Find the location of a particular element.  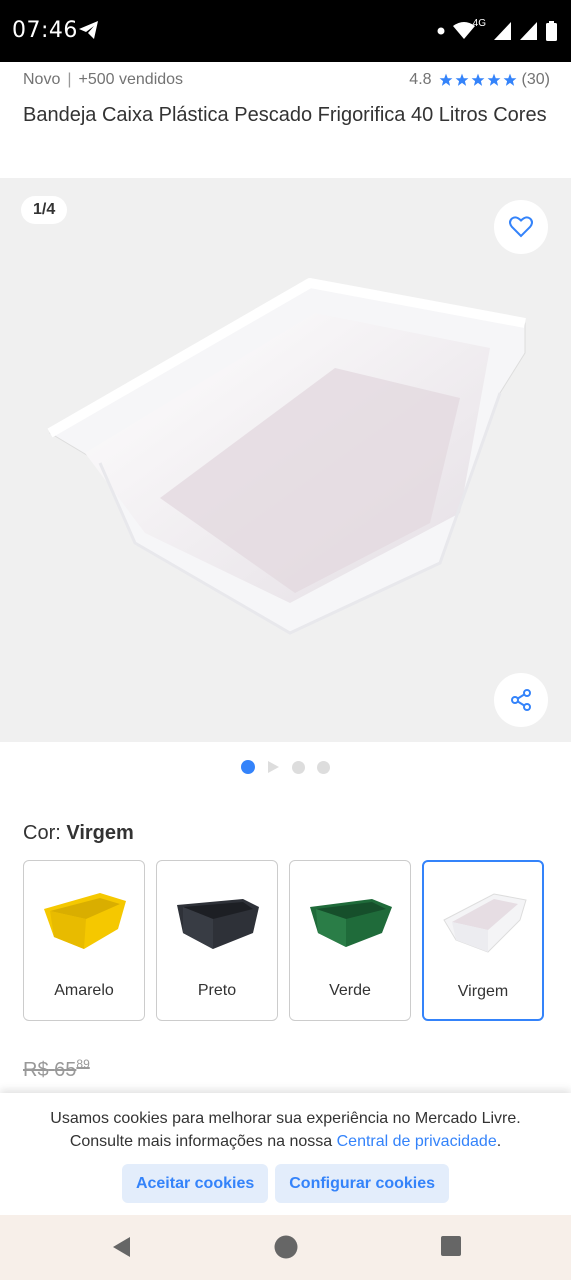

color-label-text: Cor: is located at coordinates (42, 833).